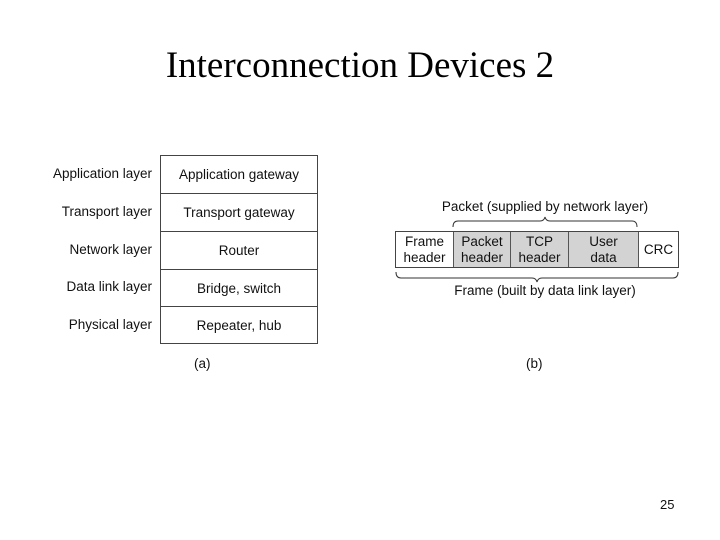  Describe the element at coordinates (239, 212) in the screenshot. I see `device-cell-transport-gateway: Transport gateway` at that location.